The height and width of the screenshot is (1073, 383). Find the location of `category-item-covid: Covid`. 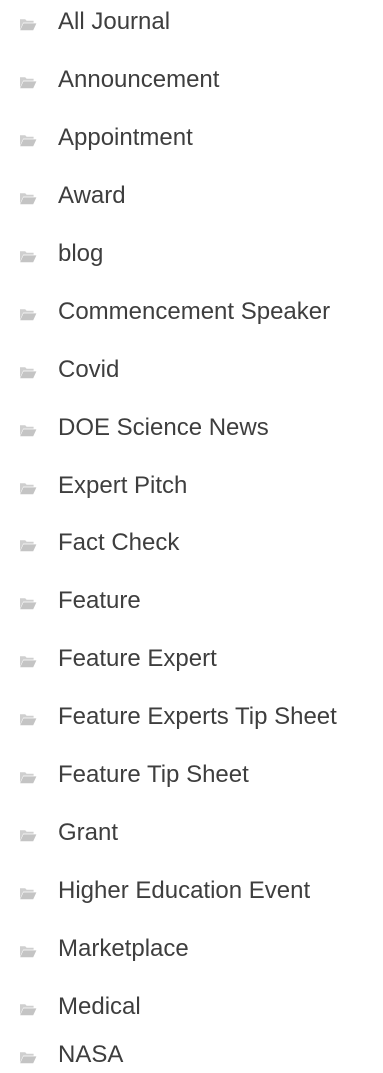

category-item-covid: Covid is located at coordinates (191, 371).